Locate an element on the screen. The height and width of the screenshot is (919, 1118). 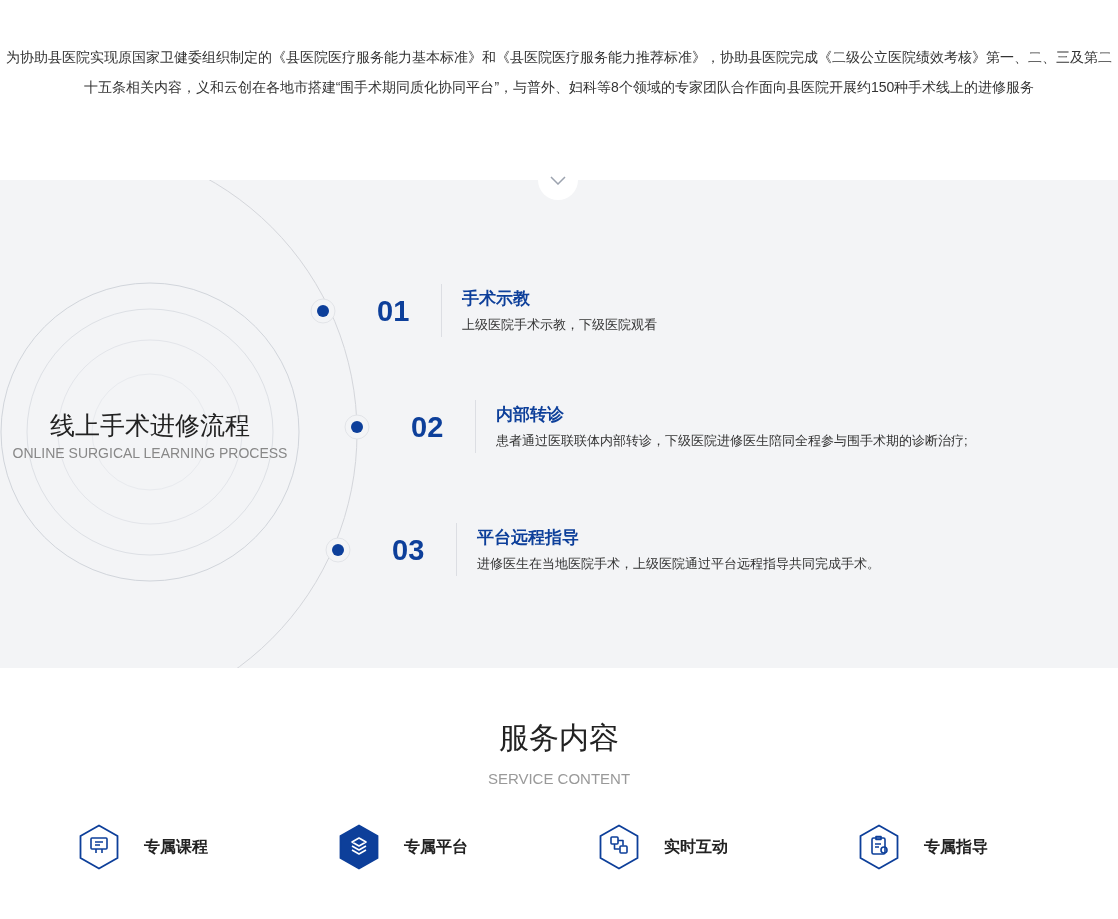
service-tab: 专属指导 is located at coordinates (956, 847).